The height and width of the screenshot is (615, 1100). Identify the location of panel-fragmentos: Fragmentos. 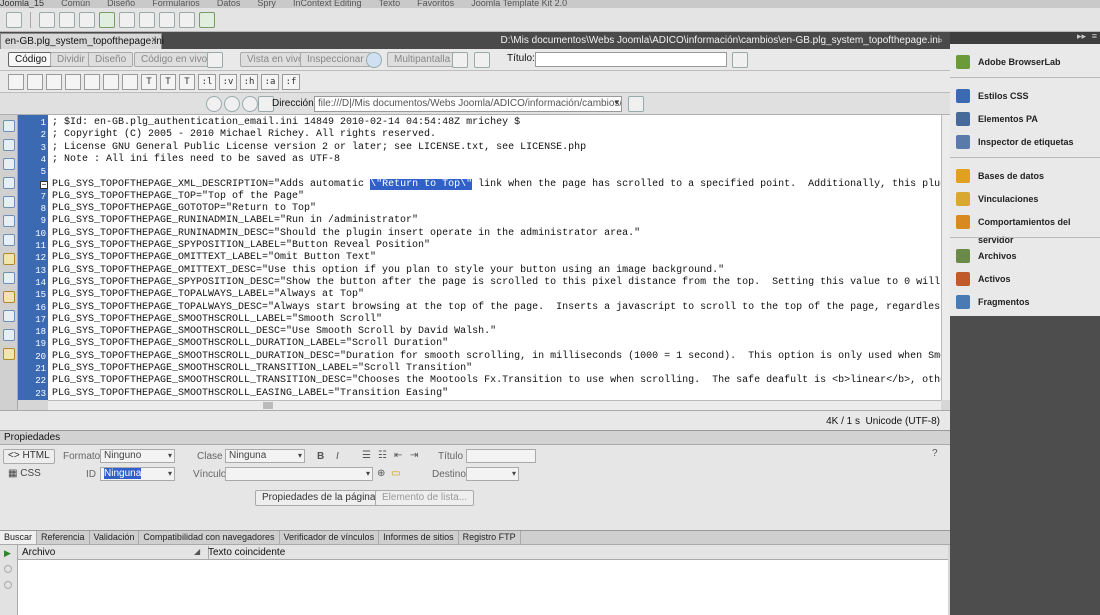
(1025, 302).